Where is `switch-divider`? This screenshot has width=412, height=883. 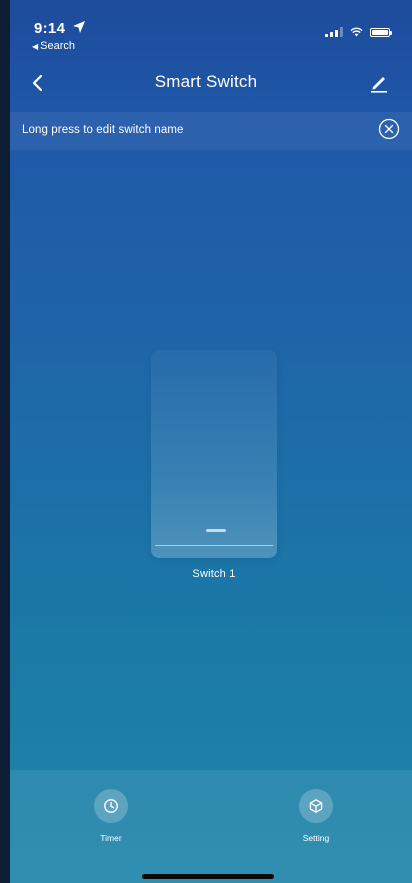 switch-divider is located at coordinates (214, 545).